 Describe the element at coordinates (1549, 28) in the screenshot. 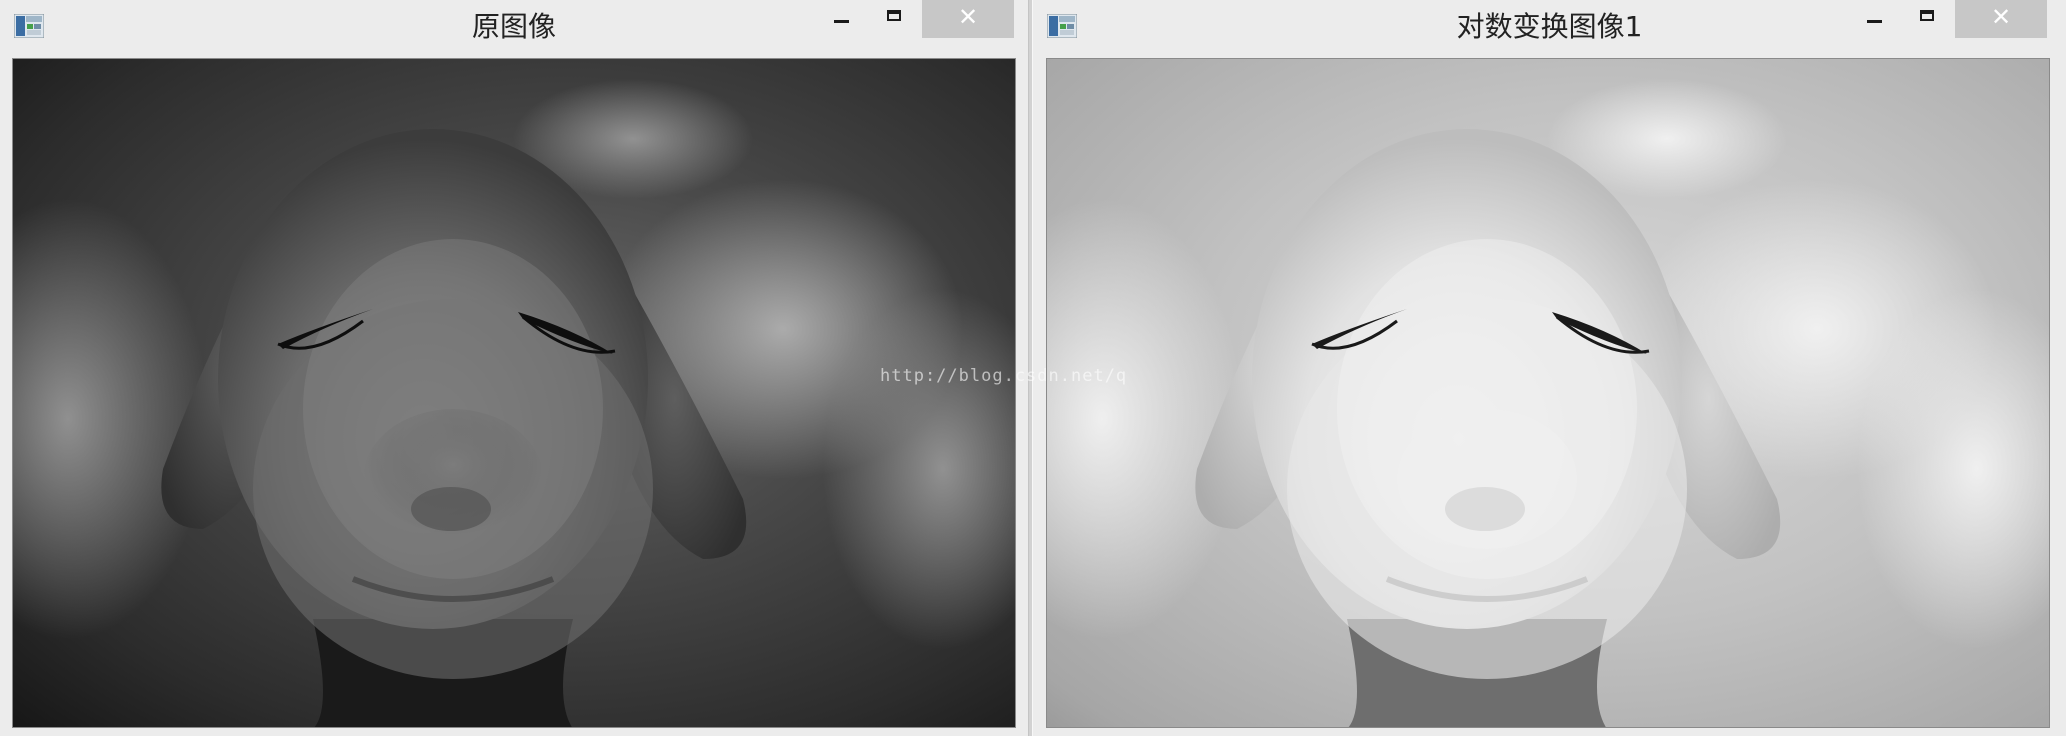

I see `titlebar: 对数变换图像1 ✕` at that location.